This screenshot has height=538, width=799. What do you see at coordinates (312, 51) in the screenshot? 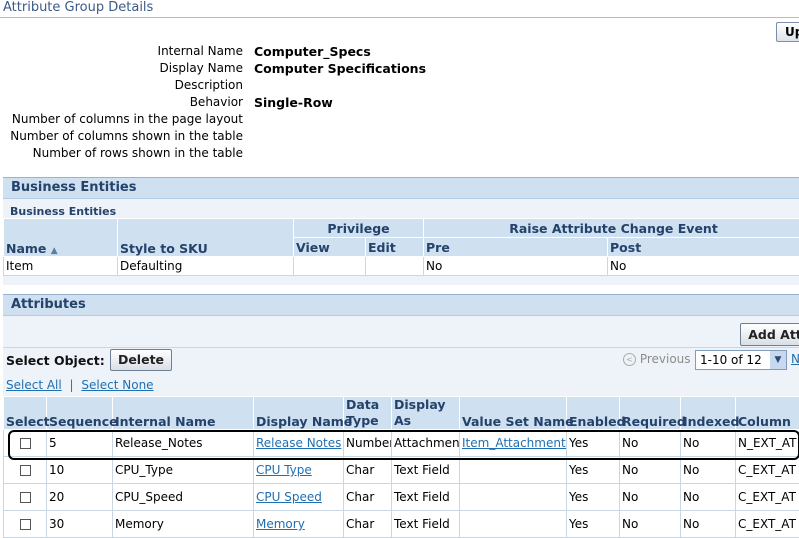
I see `internal-name-value: Computer_Specs` at bounding box center [312, 51].